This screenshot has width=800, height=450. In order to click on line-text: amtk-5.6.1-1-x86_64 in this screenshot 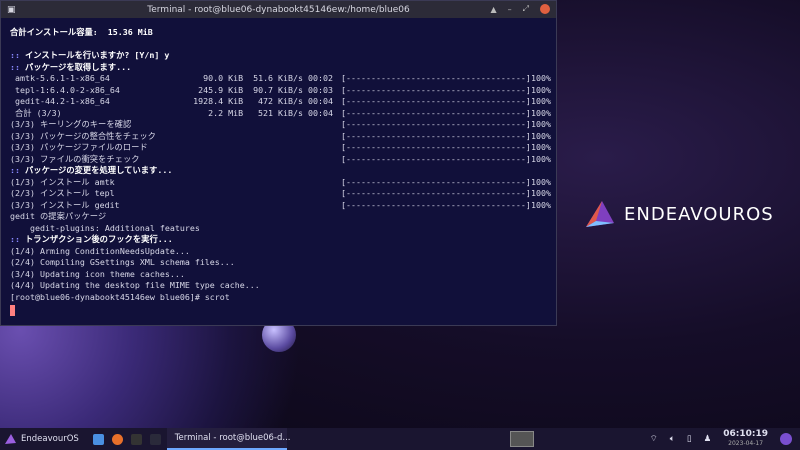, I will do `click(60, 78)`.